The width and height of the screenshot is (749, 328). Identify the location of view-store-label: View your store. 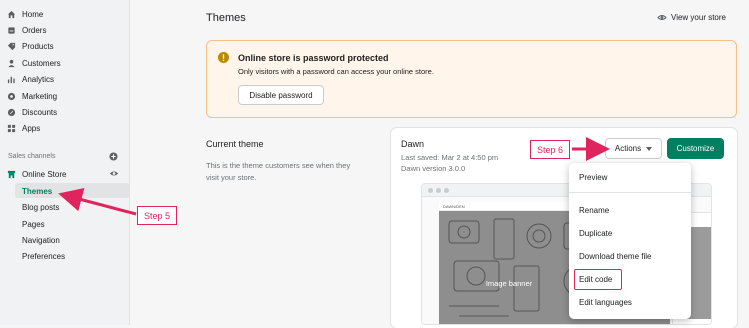
(698, 17).